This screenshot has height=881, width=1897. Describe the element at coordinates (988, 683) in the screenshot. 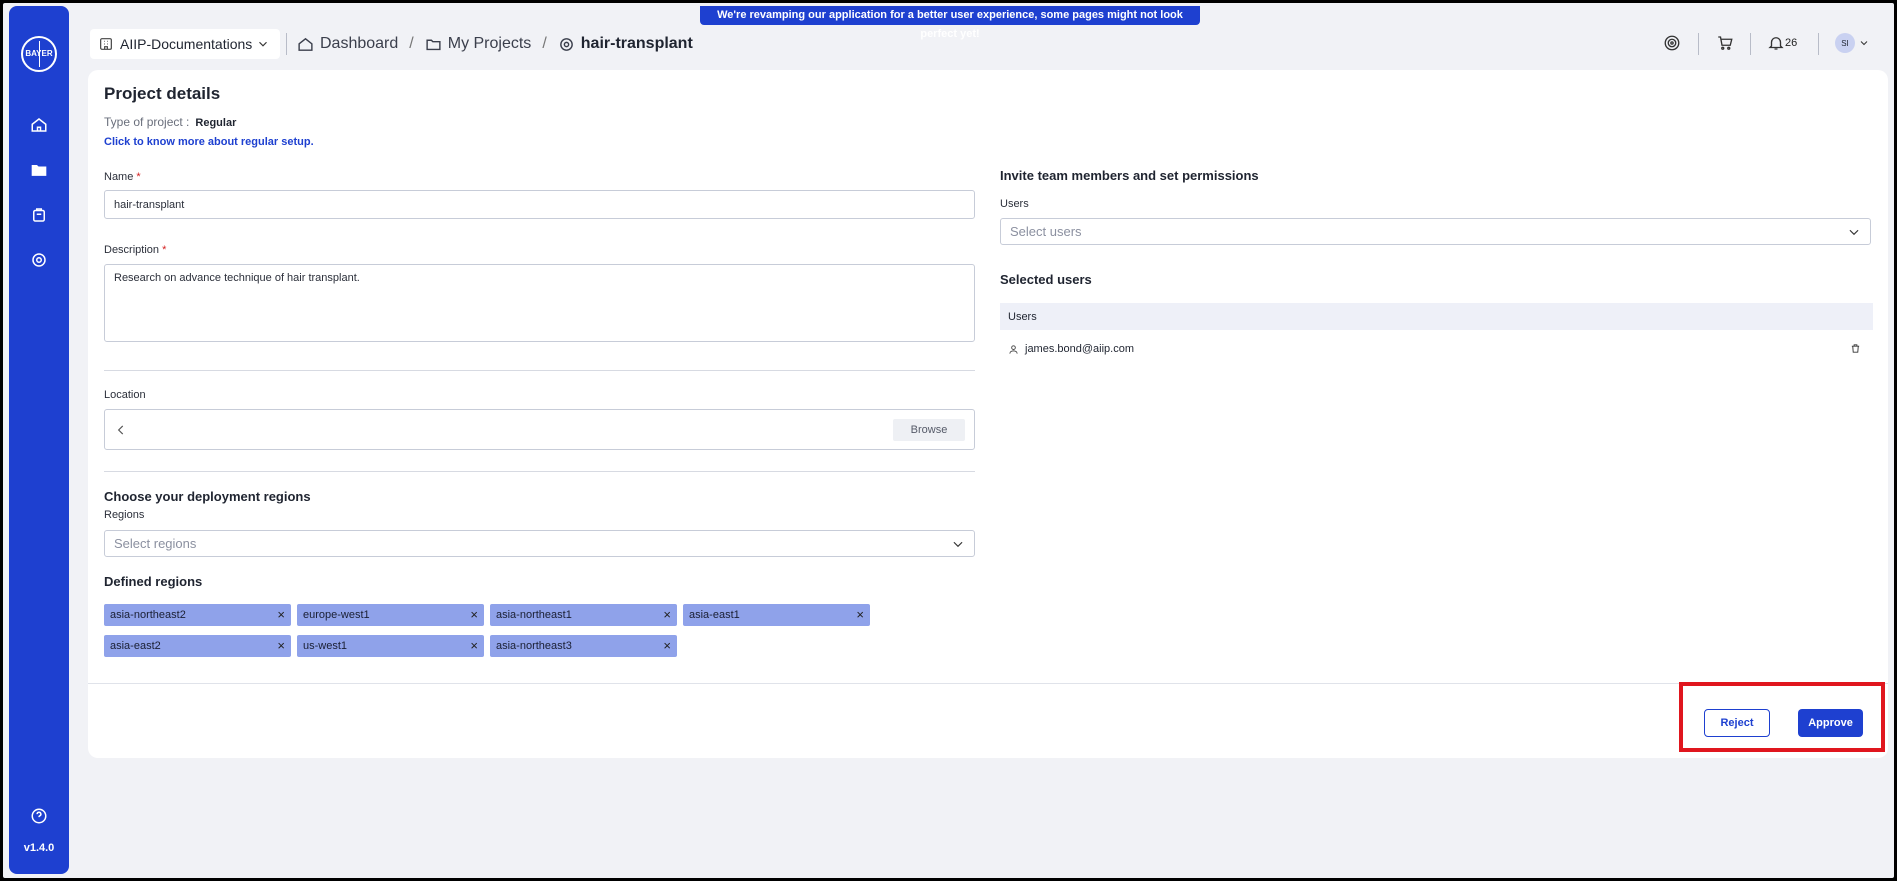

I see `footer-divider` at that location.